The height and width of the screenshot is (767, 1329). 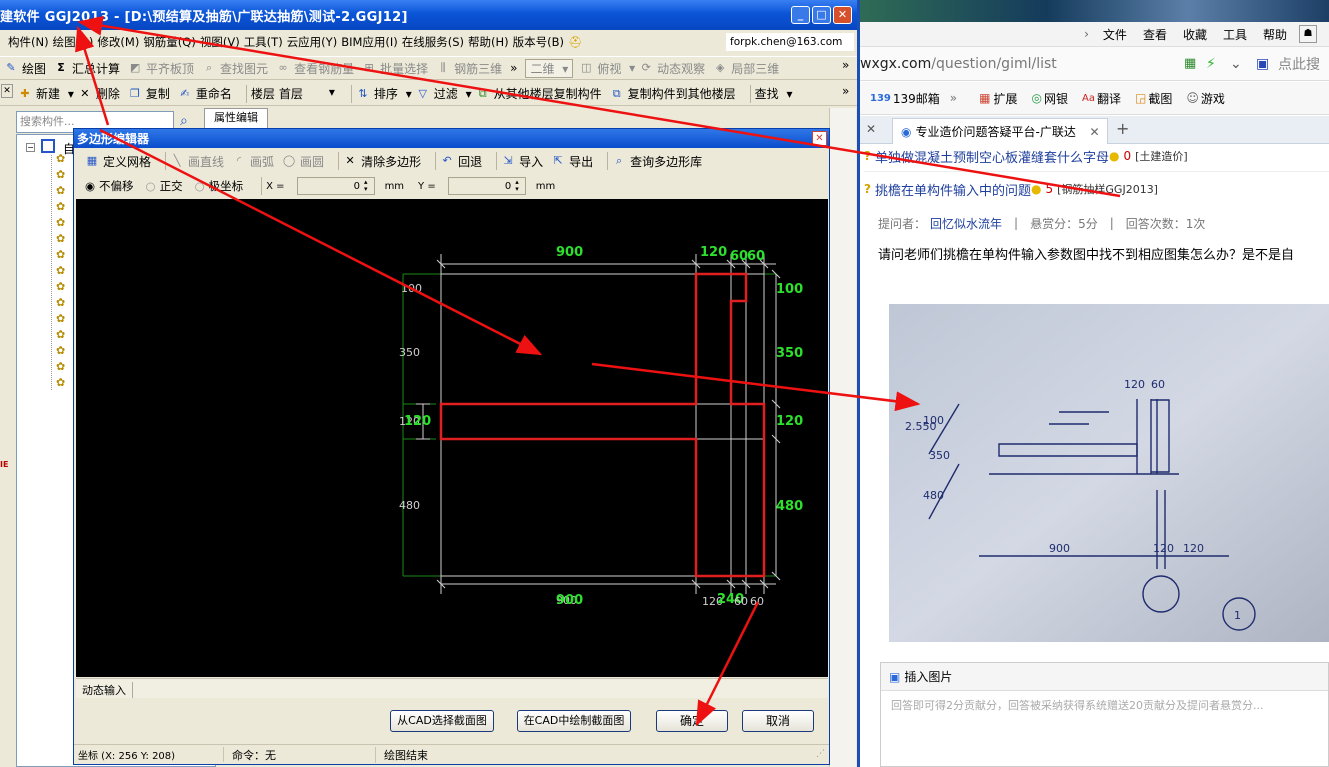 What do you see at coordinates (1107, 189) in the screenshot?
I see `category-tag: [钢筋抽样GGJ2013]` at bounding box center [1107, 189].